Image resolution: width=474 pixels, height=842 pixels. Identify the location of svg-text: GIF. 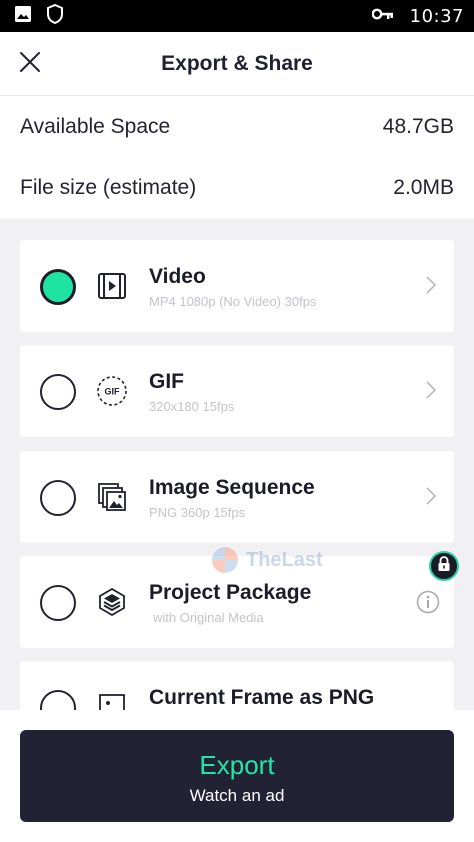
(113, 392).